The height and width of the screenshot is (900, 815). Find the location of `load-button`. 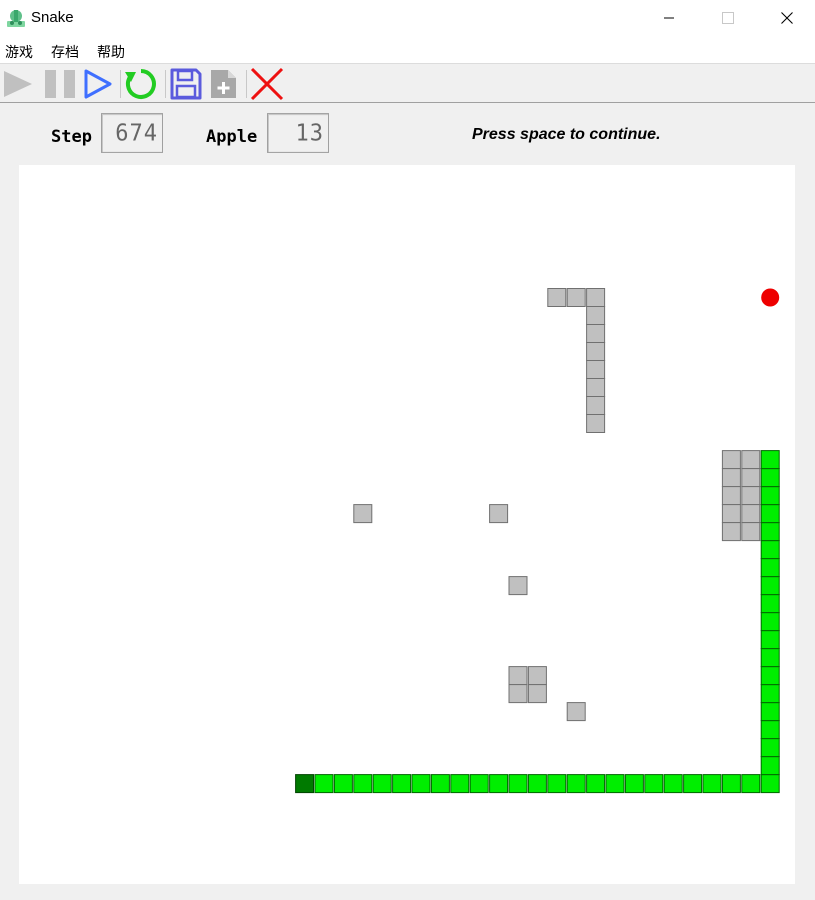

load-button is located at coordinates (224, 84).